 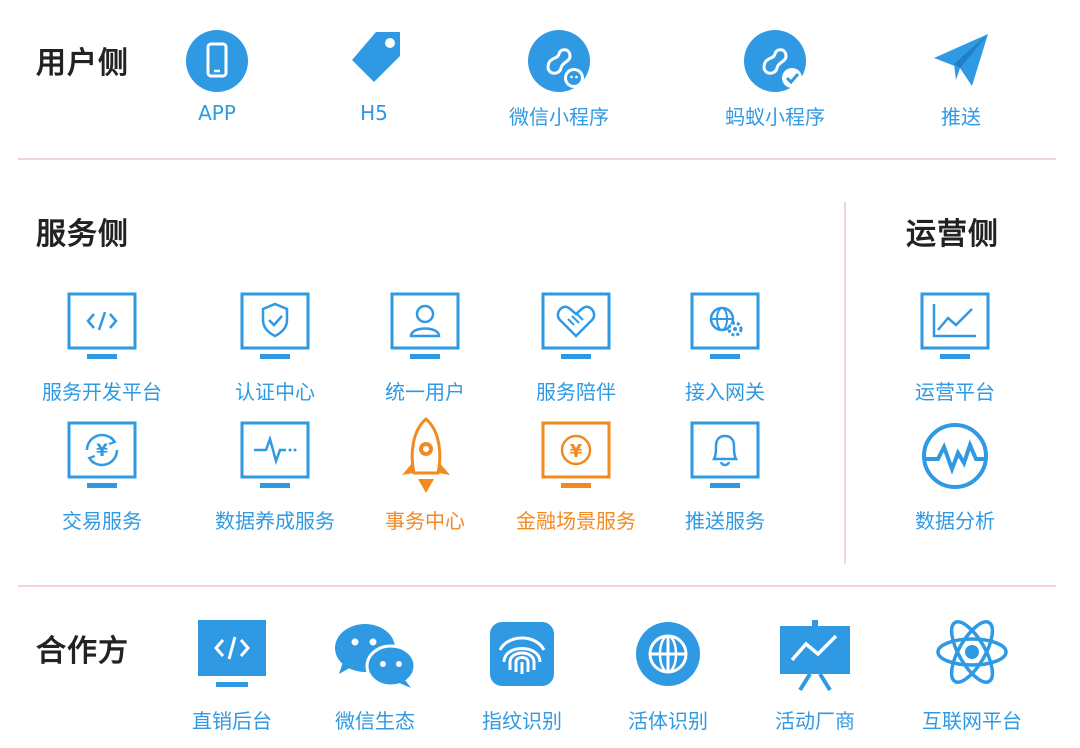 What do you see at coordinates (815, 656) in the screenshot?
I see `presentation-board-icon` at bounding box center [815, 656].